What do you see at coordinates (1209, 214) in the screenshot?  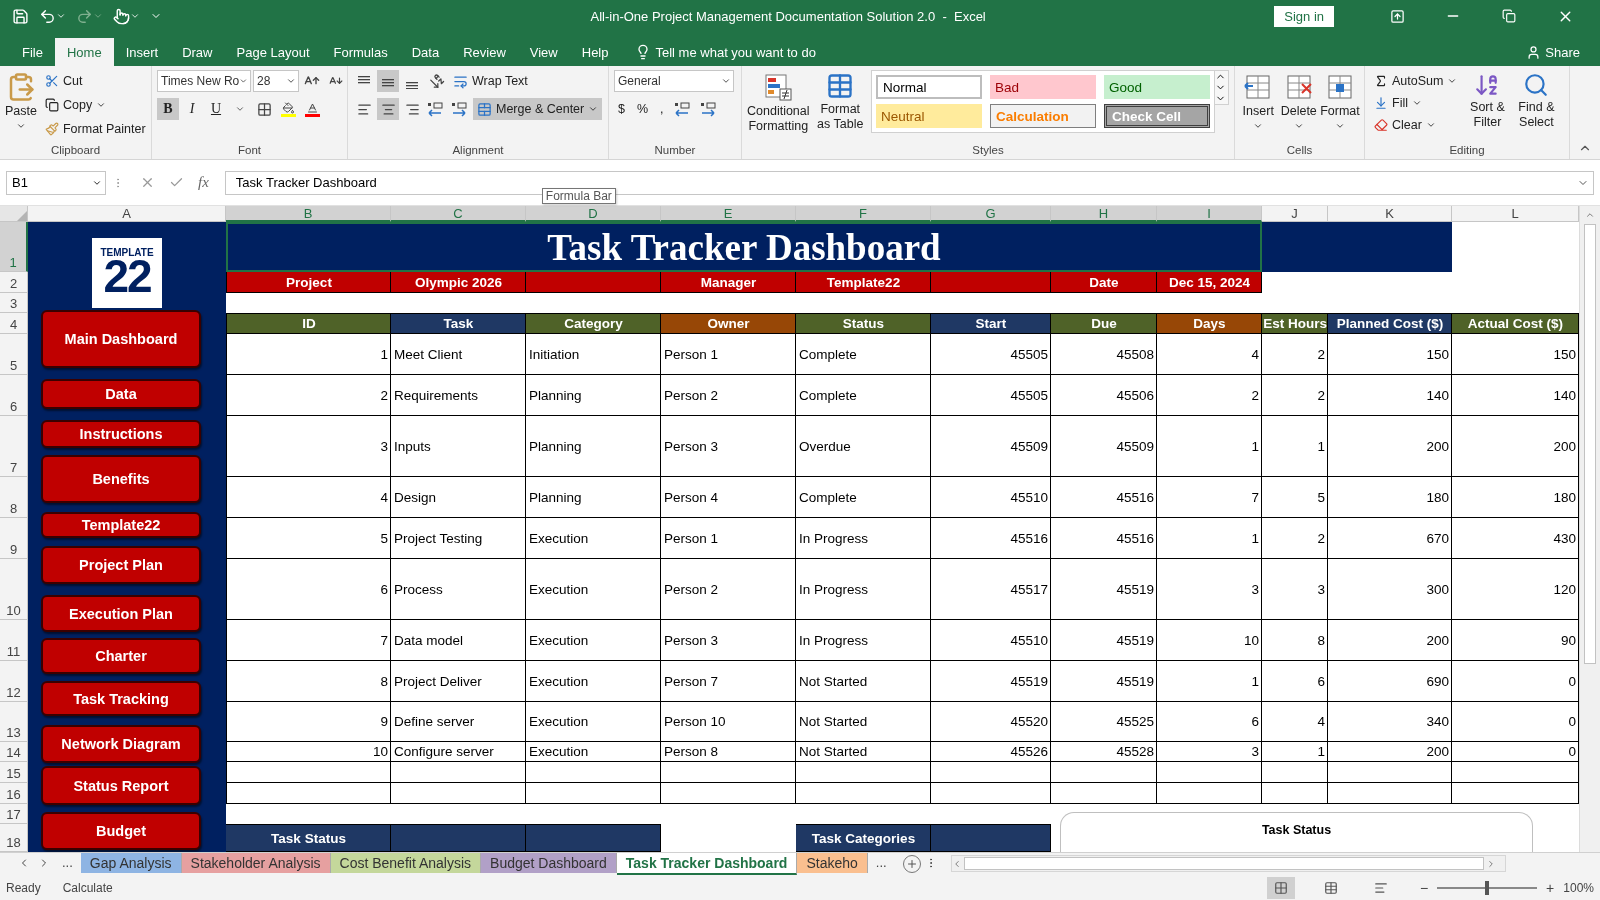 I see `column-header: I` at bounding box center [1209, 214].